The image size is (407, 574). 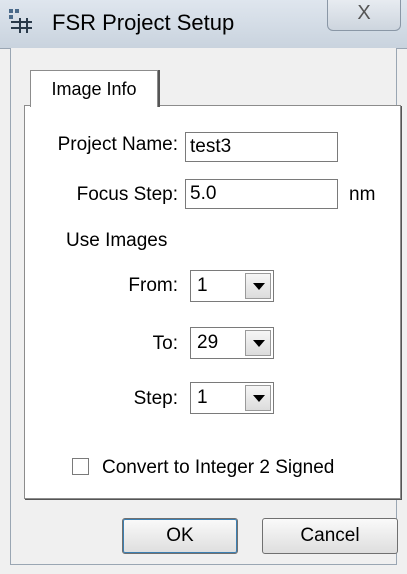 I want to click on from-label: From:, so click(x=153, y=285).